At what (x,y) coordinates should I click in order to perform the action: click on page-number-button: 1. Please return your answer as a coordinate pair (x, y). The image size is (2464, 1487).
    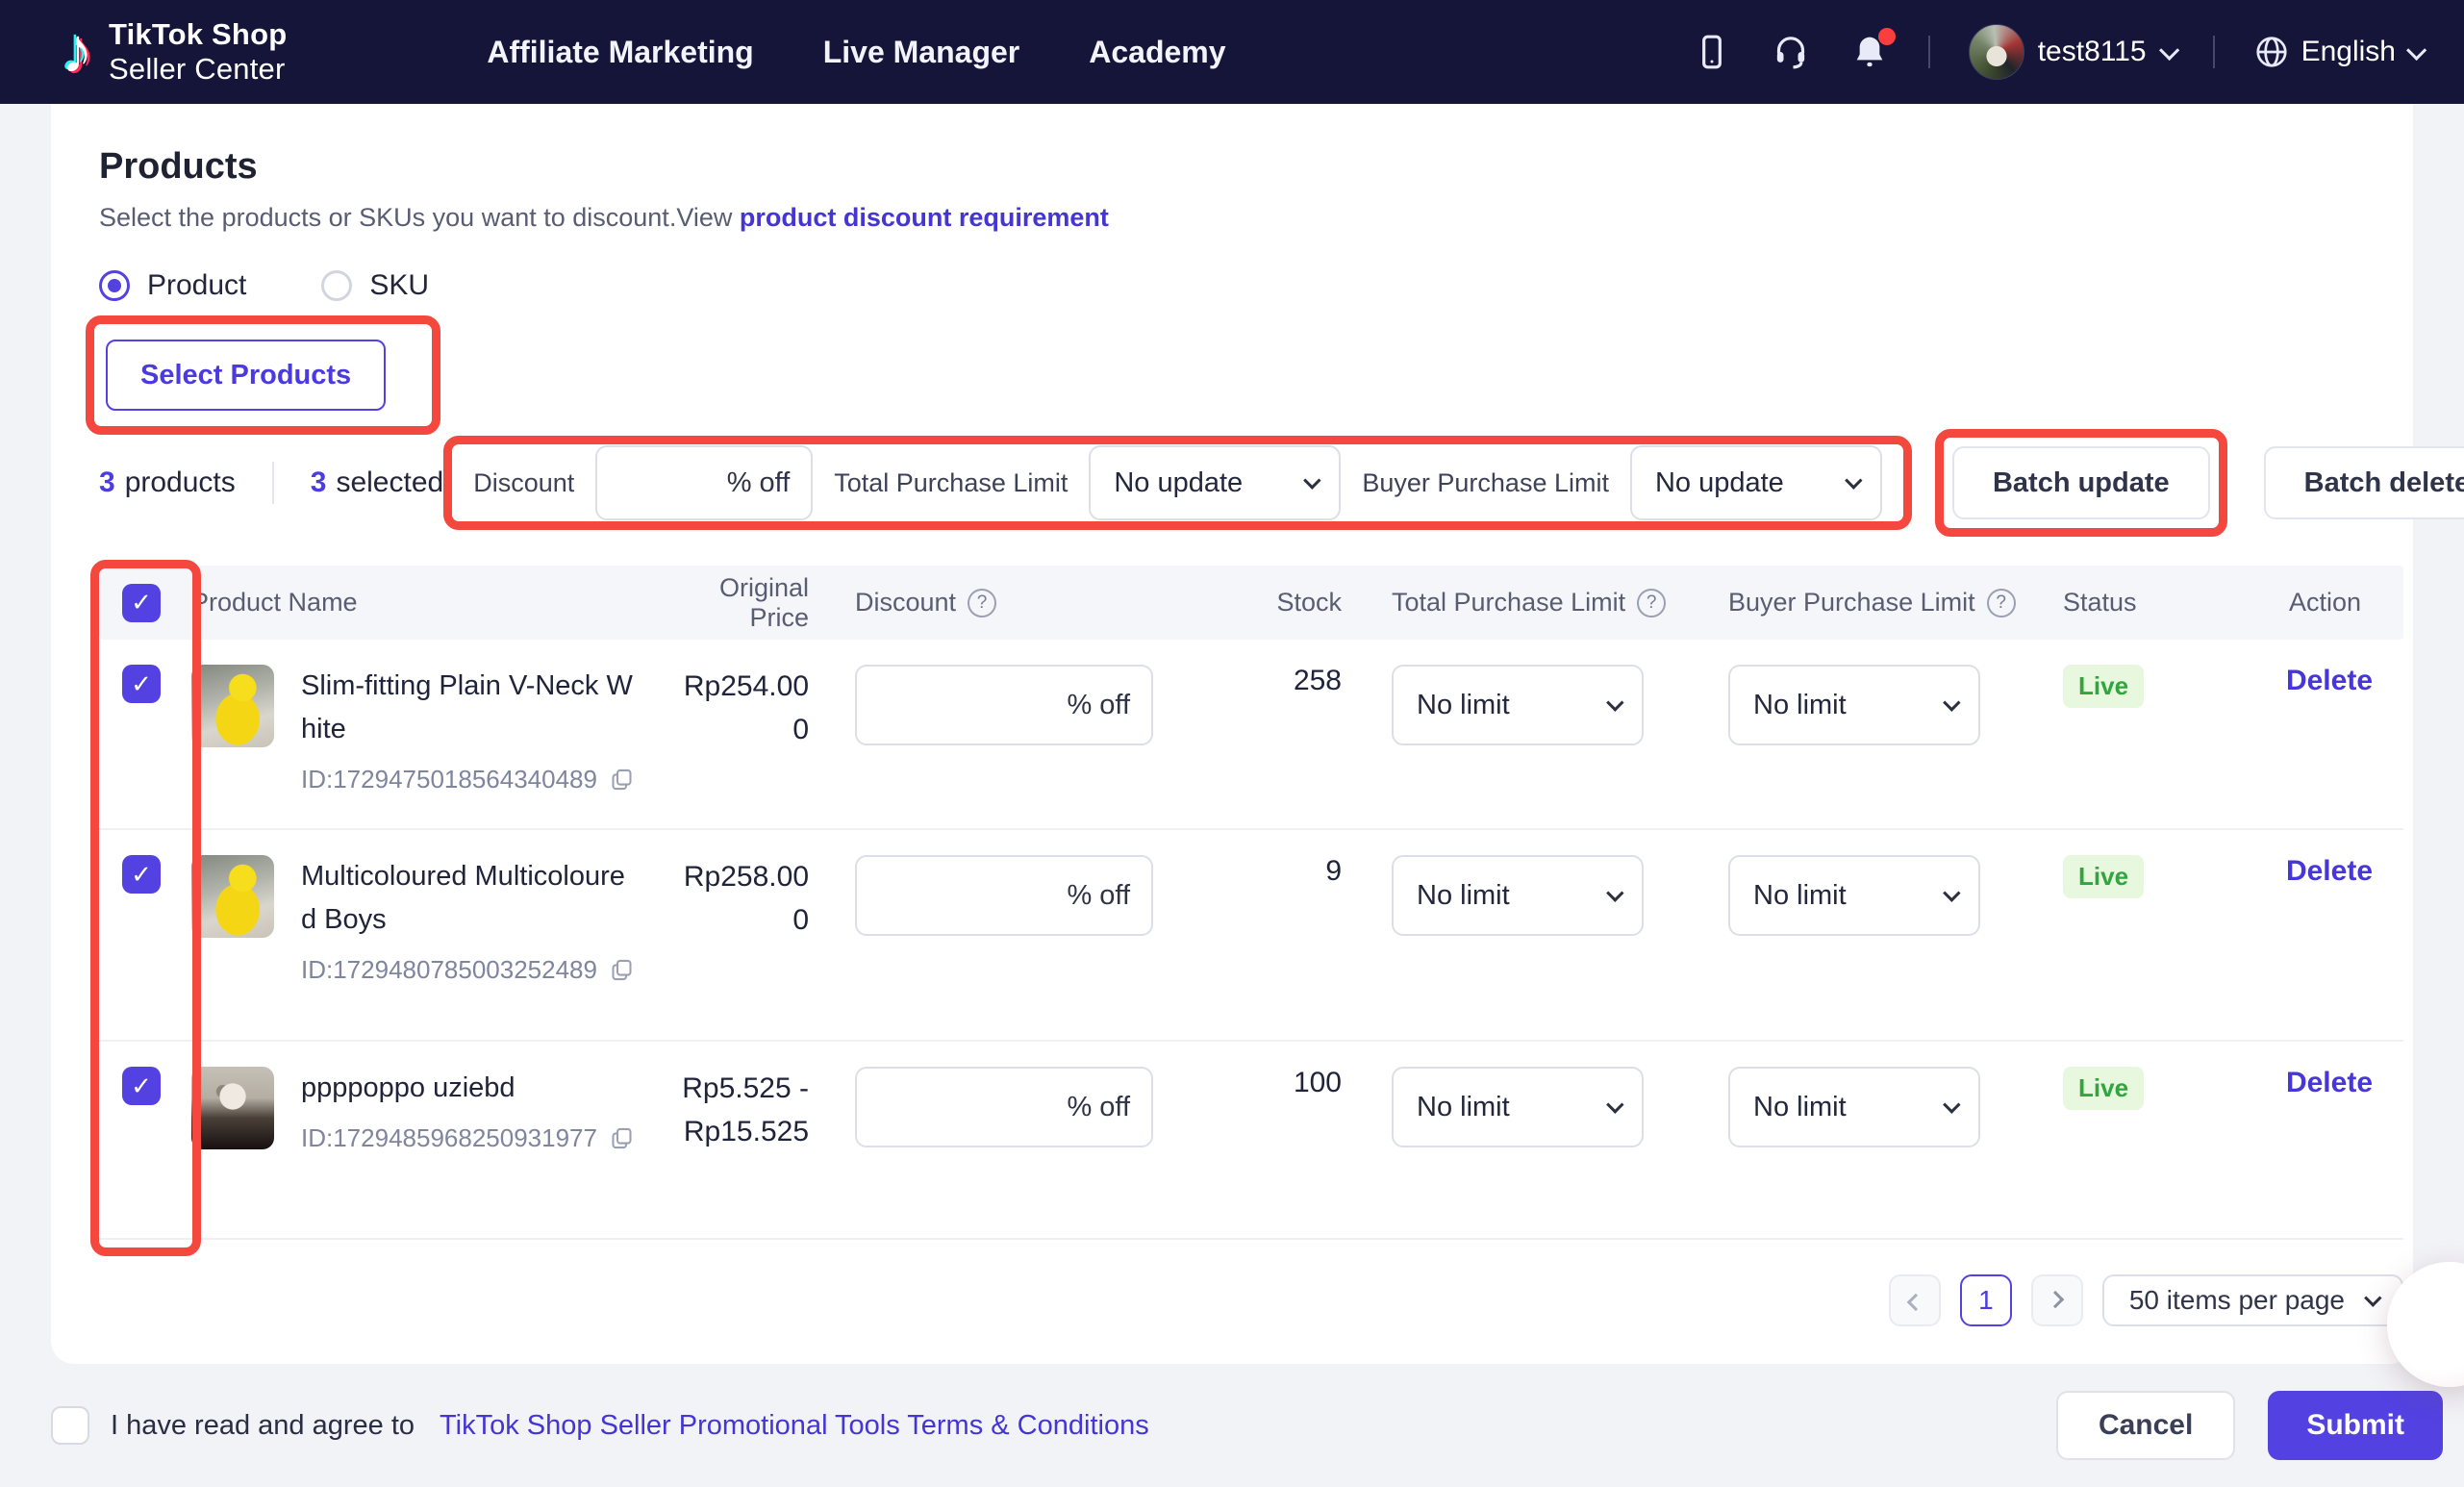
    Looking at the image, I should click on (1985, 1300).